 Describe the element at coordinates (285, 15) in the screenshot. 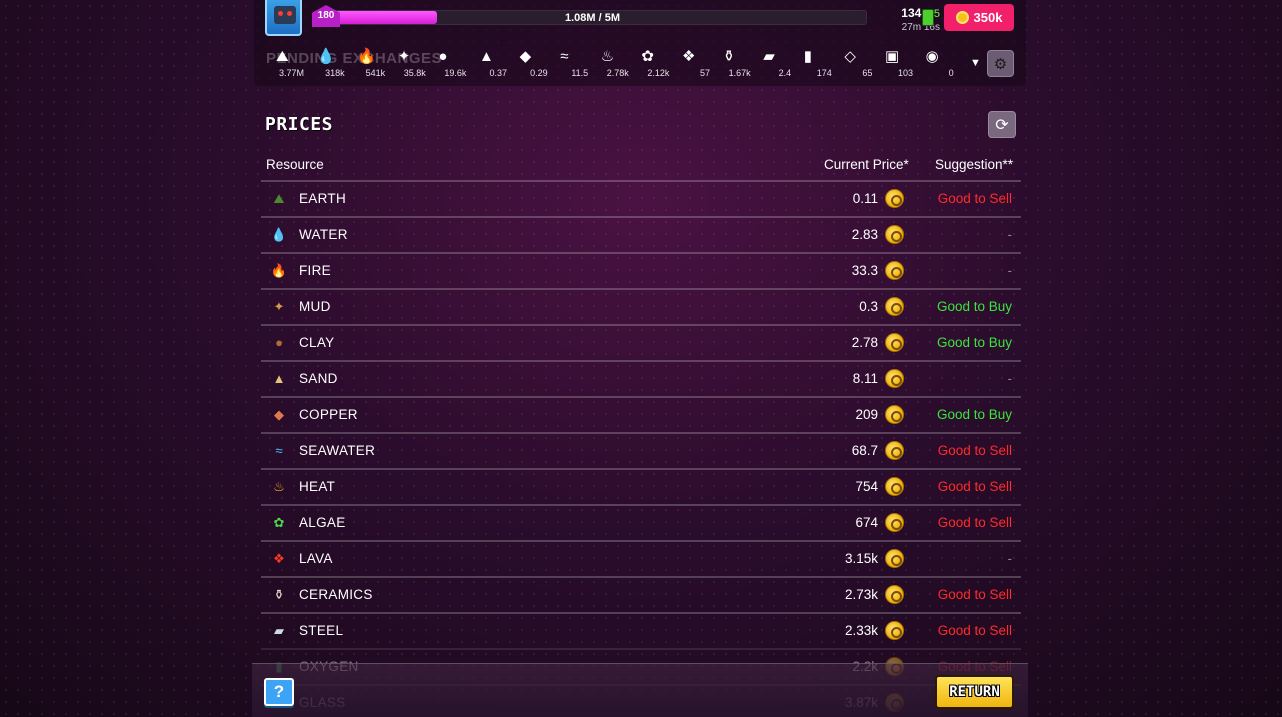

I see `robot-icon` at that location.